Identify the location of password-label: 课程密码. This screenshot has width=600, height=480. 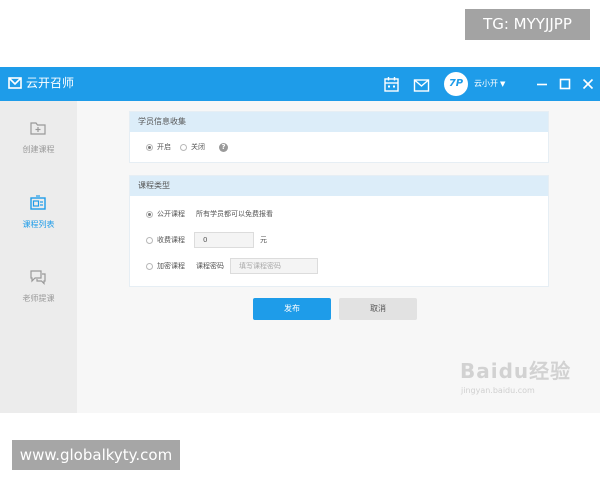
(210, 266).